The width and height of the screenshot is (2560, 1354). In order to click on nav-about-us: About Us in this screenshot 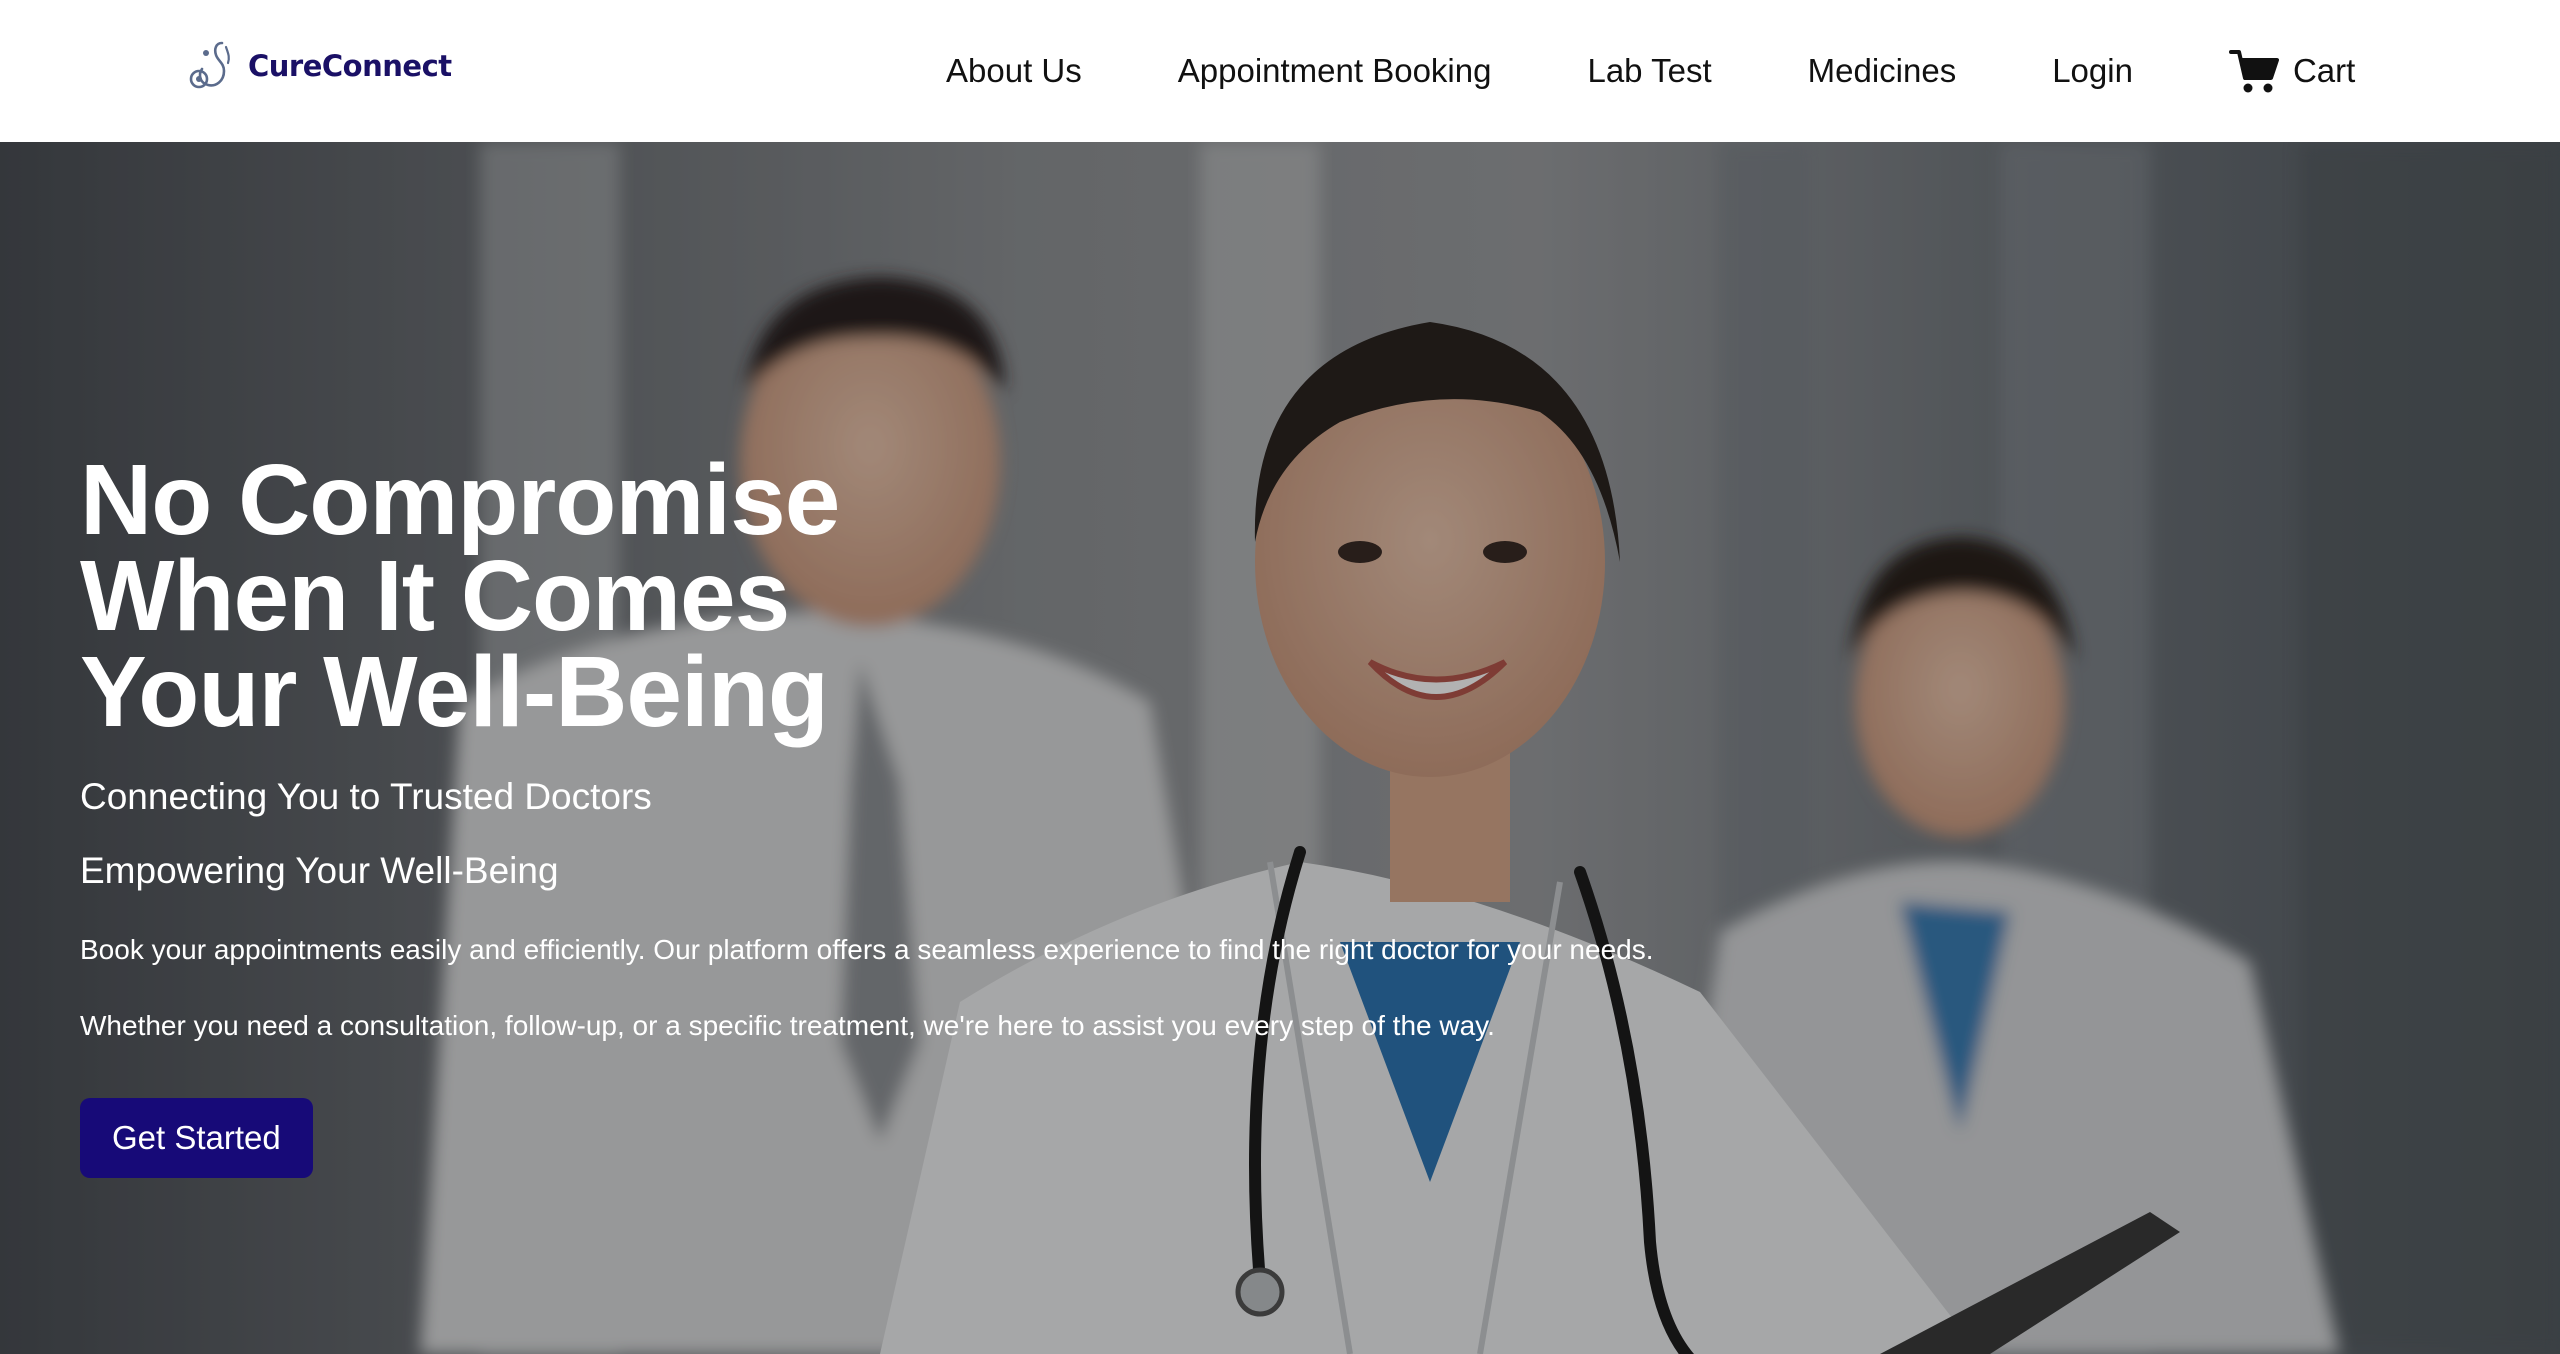, I will do `click(1014, 71)`.